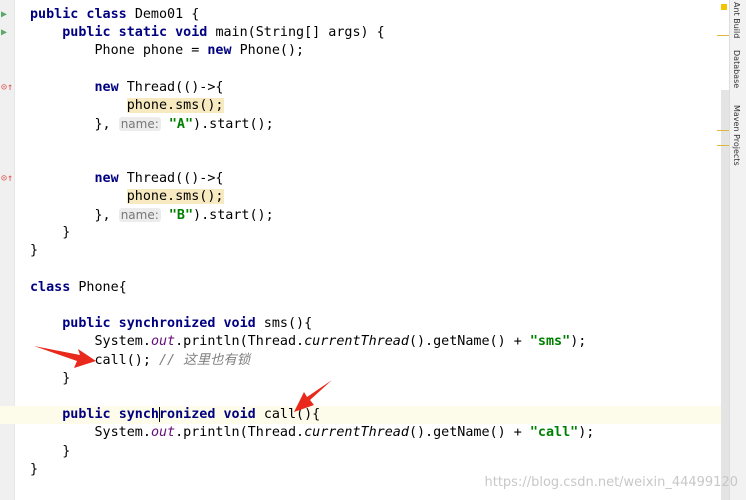 This screenshot has height=500, width=746. Describe the element at coordinates (736, 20) in the screenshot. I see `tool-window-ant-build: Ant Build` at that location.